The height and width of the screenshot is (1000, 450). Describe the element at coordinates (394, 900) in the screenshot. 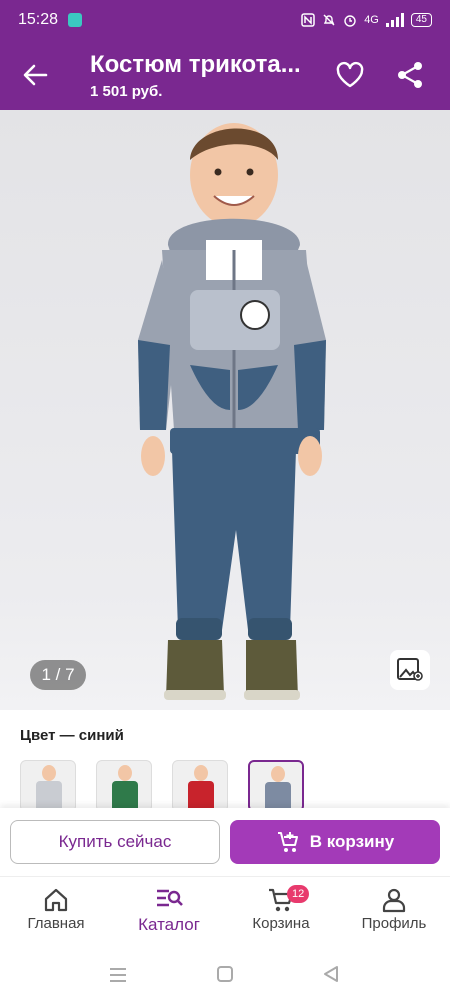

I see `profile-icon` at that location.